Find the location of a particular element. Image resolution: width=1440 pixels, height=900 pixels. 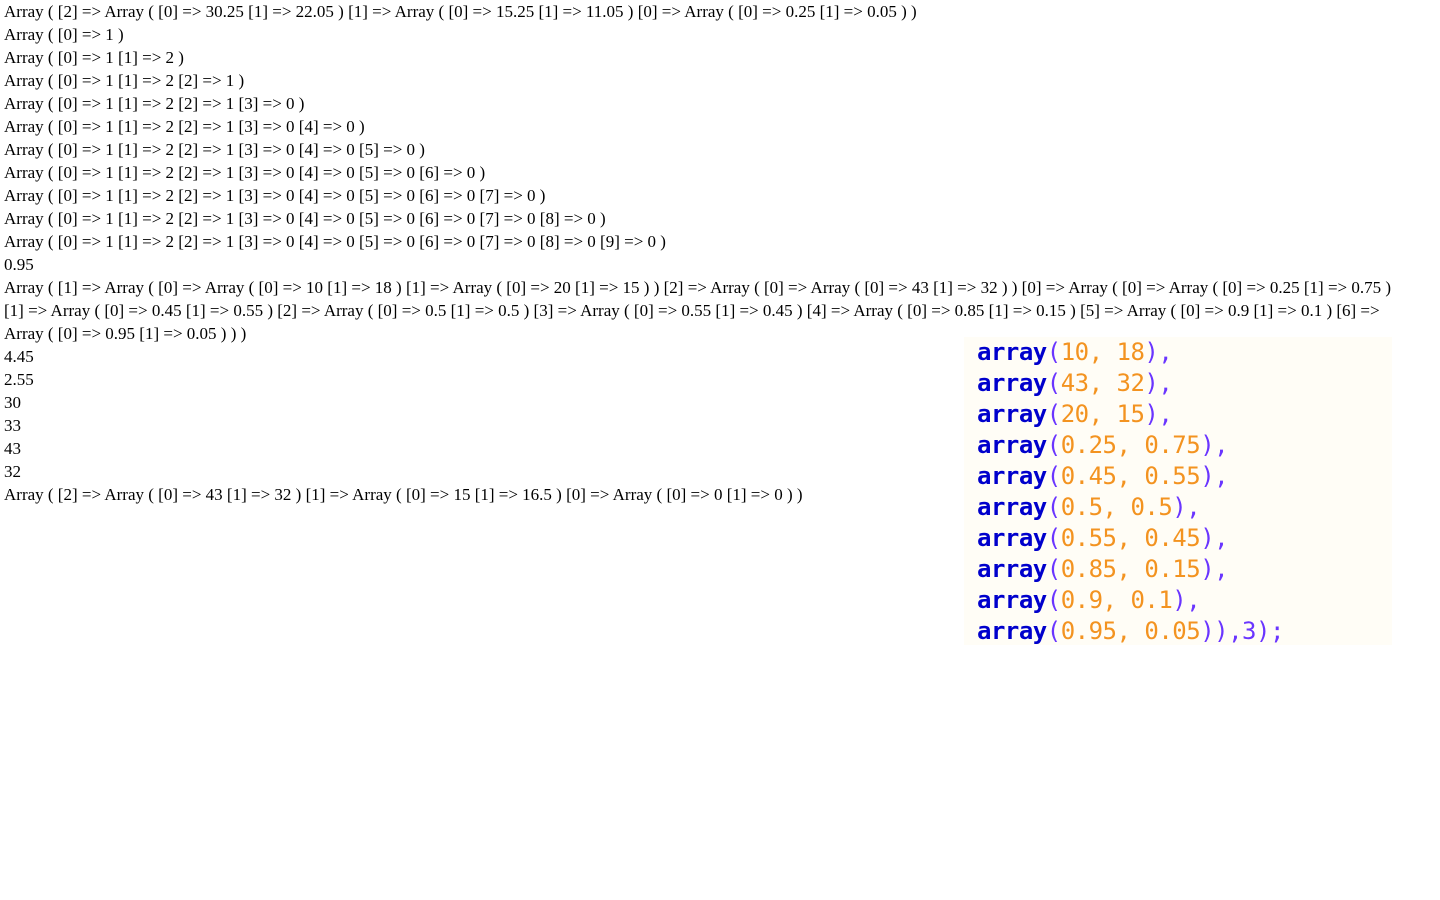

output-line: Array ( [0] => 1 [1] => 2 ) is located at coordinates (94, 57).